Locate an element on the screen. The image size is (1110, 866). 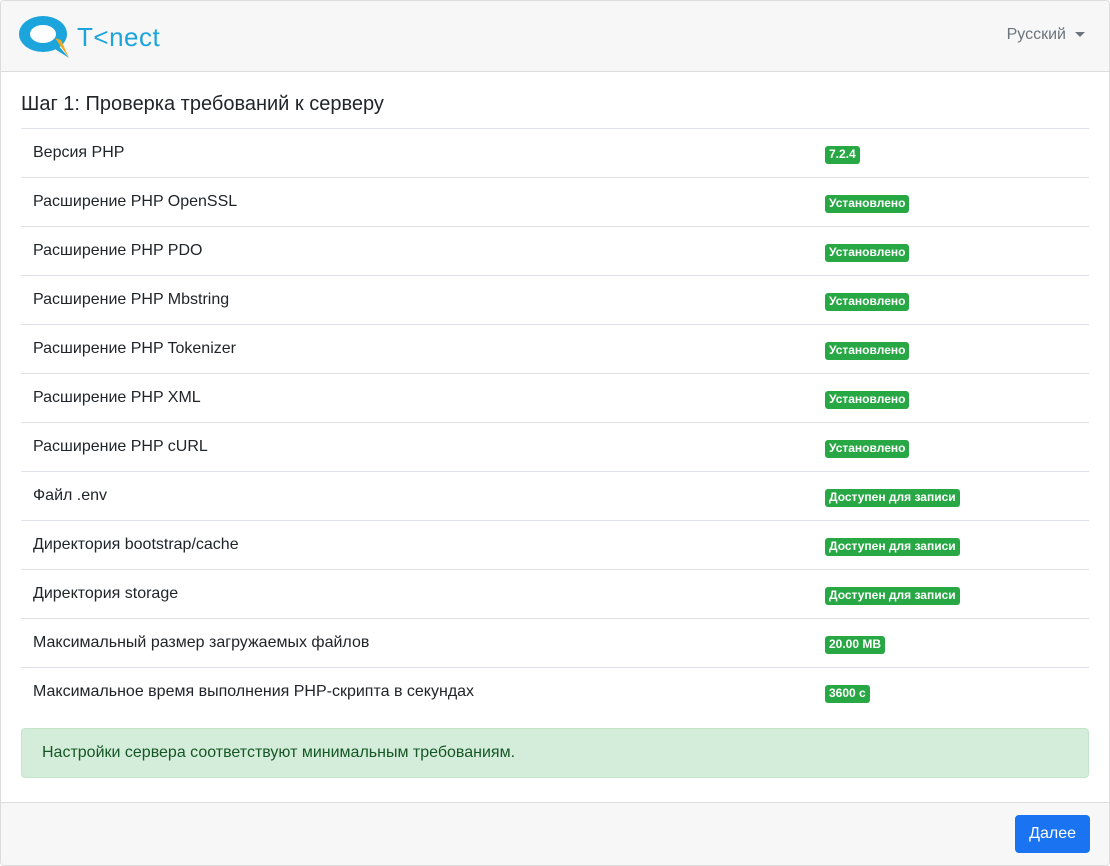
requirement-name: Максимальный размер загружаемых файлов is located at coordinates (417, 643).